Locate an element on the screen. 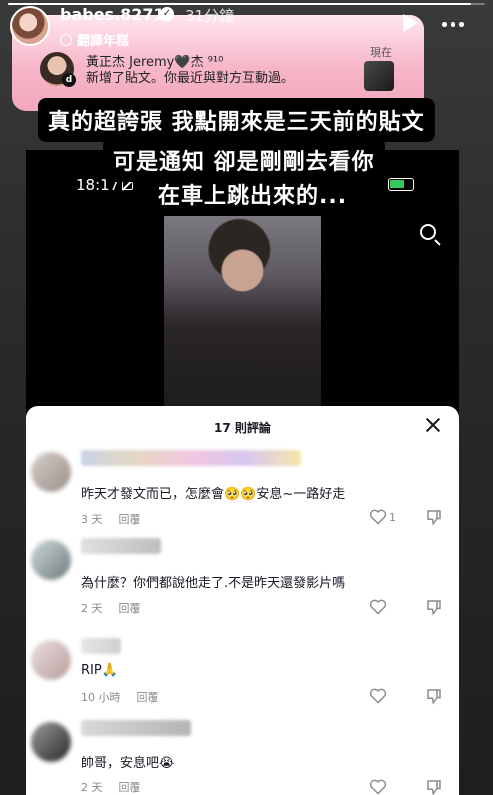  comment-meta: 3 天 回覆 is located at coordinates (111, 519).